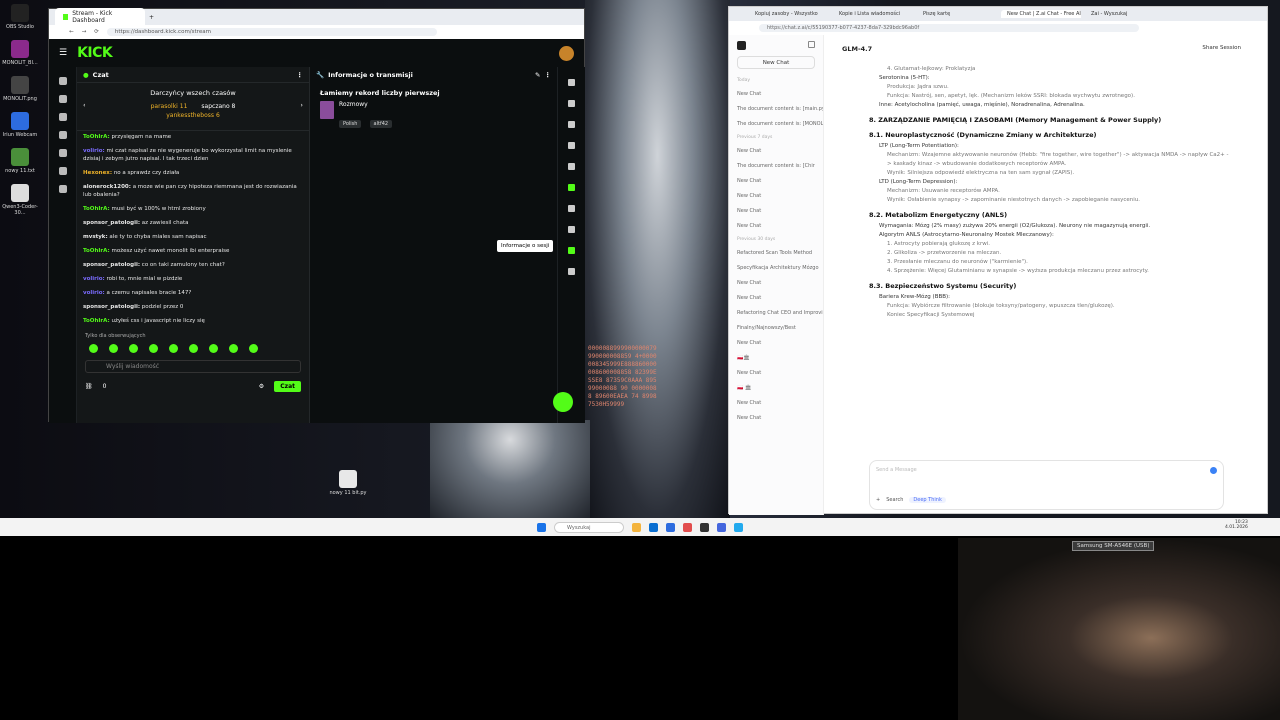 The width and height of the screenshot is (1280, 720). Describe the element at coordinates (1213, 470) in the screenshot. I see `send-icon` at that location.